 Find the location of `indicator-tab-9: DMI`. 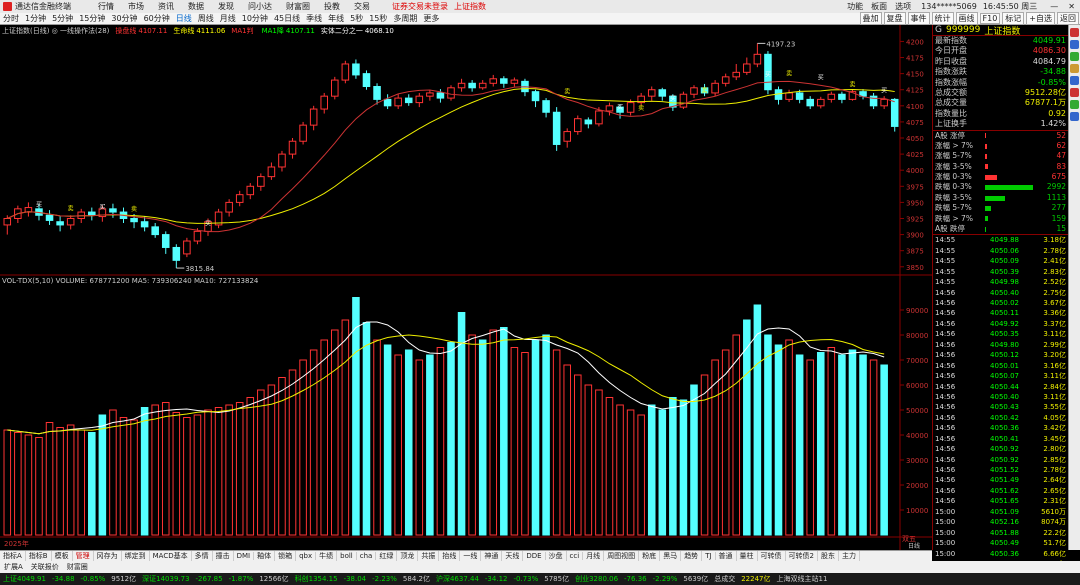

indicator-tab-9: DMI is located at coordinates (244, 556).